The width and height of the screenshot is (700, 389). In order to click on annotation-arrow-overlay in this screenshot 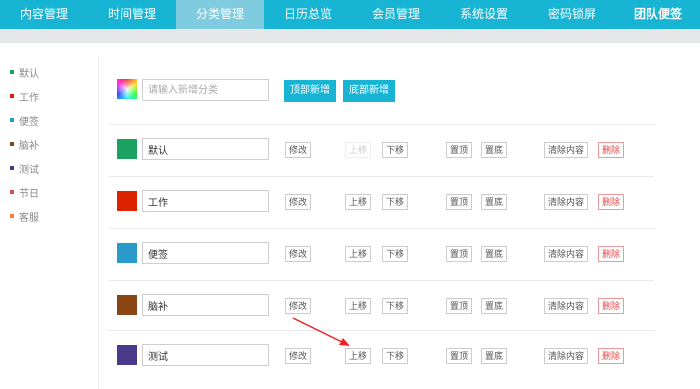, I will do `click(321, 331)`.